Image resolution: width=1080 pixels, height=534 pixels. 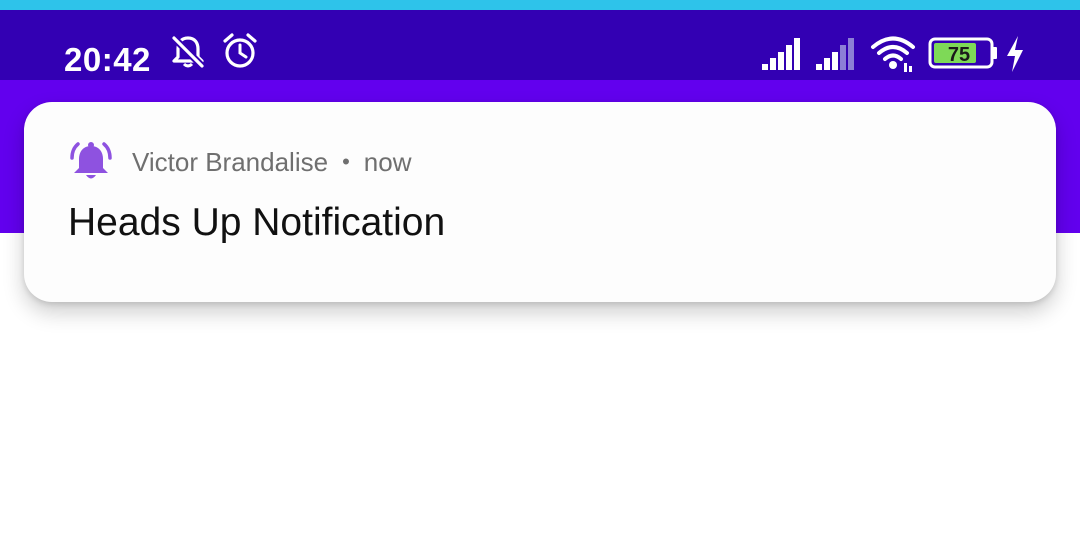 What do you see at coordinates (91, 160) in the screenshot?
I see `bell-ringing-icon` at bounding box center [91, 160].